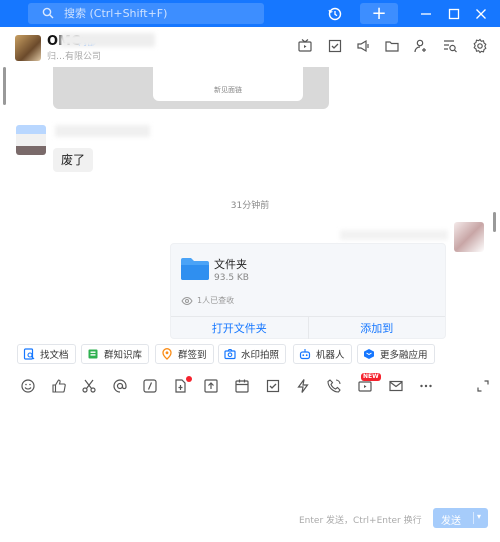 The height and width of the screenshot is (542, 500). What do you see at coordinates (396, 386) in the screenshot?
I see `mail-icon` at bounding box center [396, 386].